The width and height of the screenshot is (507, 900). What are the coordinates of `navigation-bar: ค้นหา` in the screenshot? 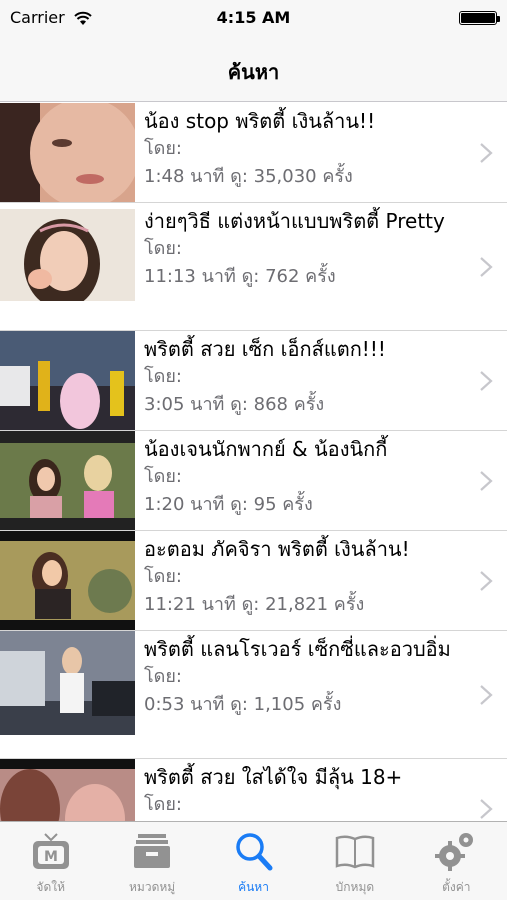 It's located at (253, 70).